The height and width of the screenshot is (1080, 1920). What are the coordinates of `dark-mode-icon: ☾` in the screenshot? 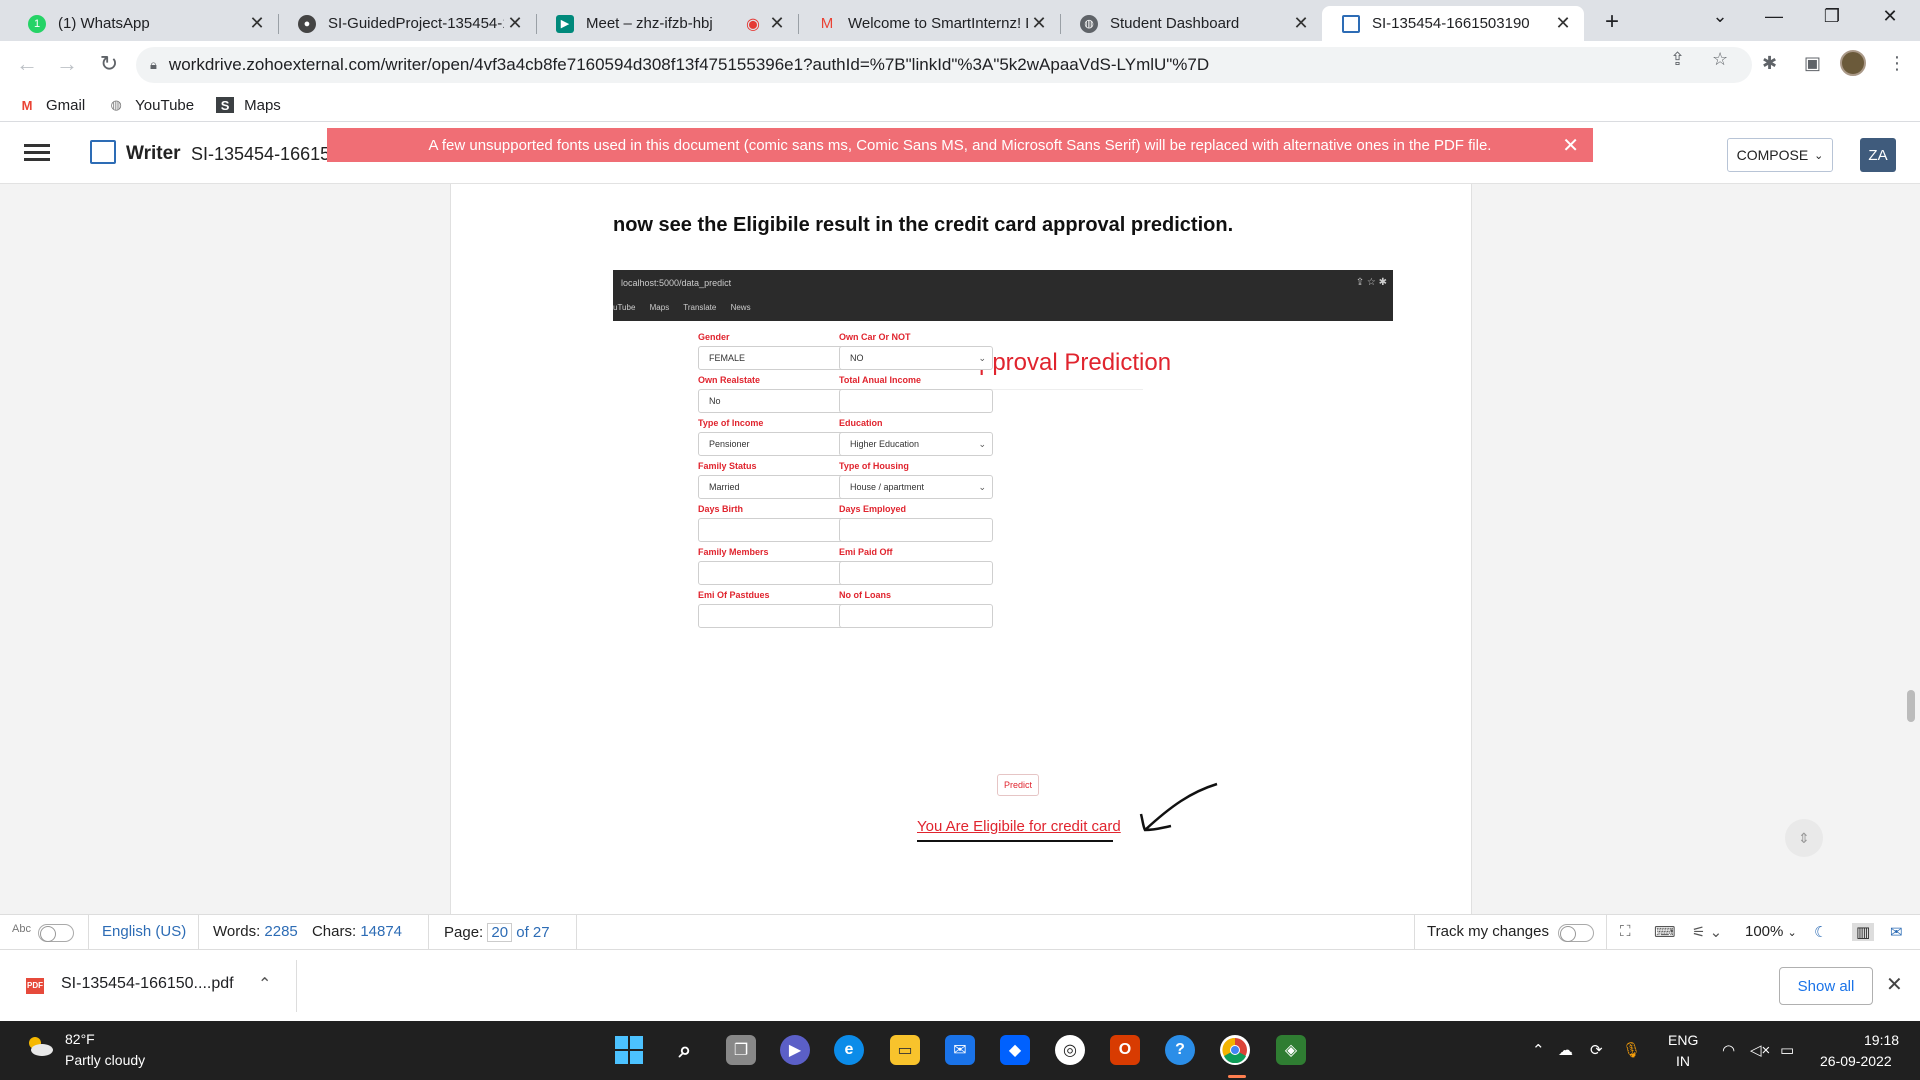 It's located at (1820, 932).